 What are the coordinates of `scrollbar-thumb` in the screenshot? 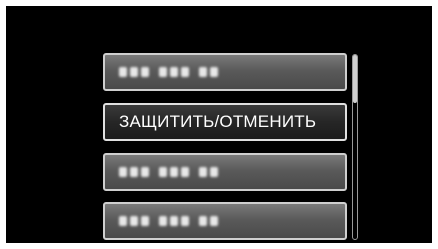 It's located at (355, 79).